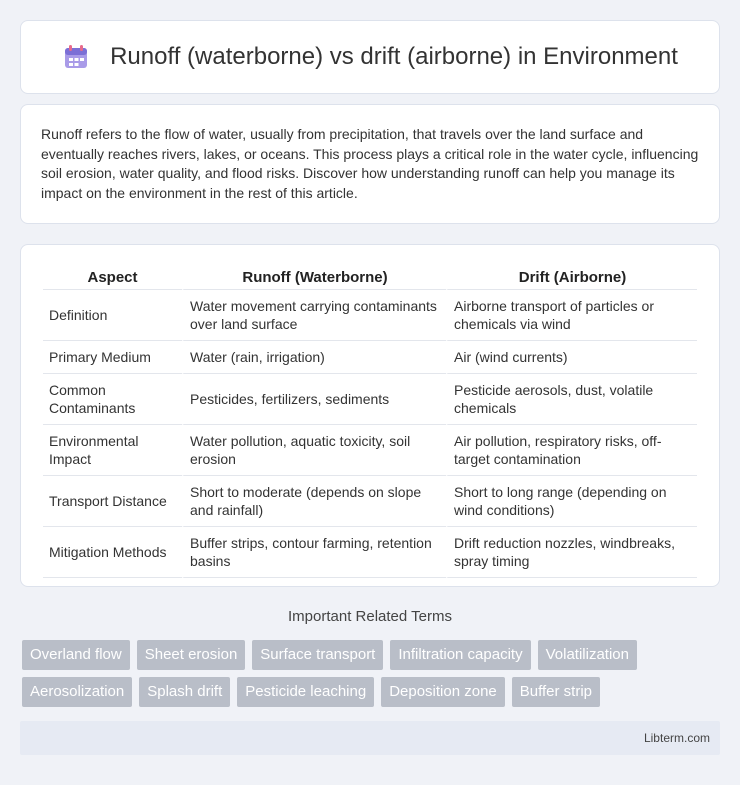 This screenshot has height=785, width=740. What do you see at coordinates (571, 357) in the screenshot?
I see `cell-drift: Air (wind currents)` at bounding box center [571, 357].